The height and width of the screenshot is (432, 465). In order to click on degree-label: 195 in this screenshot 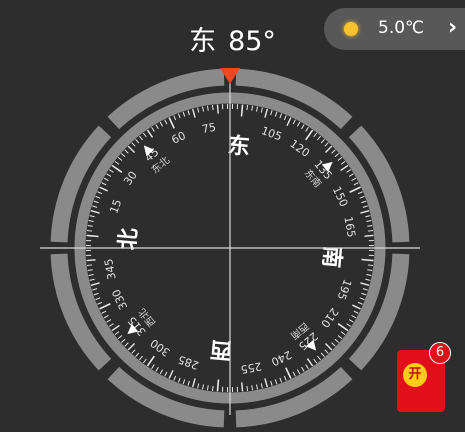, I will do `click(343, 289)`.